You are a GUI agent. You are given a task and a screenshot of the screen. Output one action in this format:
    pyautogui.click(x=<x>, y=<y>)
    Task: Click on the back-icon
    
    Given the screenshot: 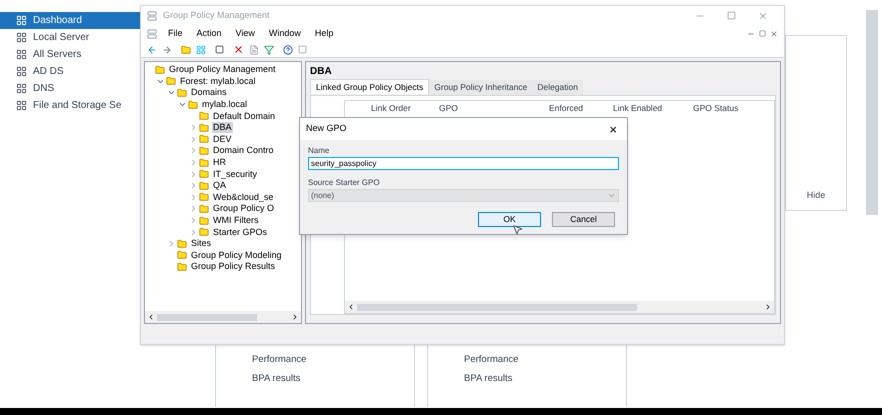 What is the action you would take?
    pyautogui.click(x=152, y=49)
    